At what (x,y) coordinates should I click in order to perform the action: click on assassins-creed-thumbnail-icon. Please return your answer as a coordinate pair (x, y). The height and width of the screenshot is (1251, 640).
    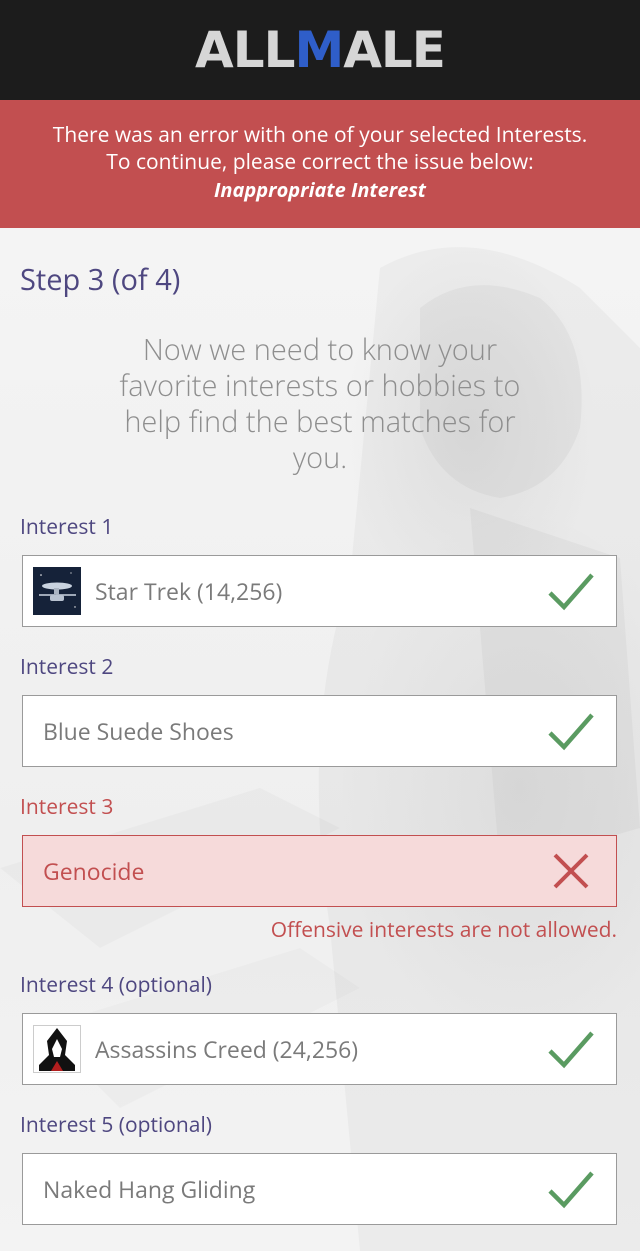
    Looking at the image, I should click on (57, 1049).